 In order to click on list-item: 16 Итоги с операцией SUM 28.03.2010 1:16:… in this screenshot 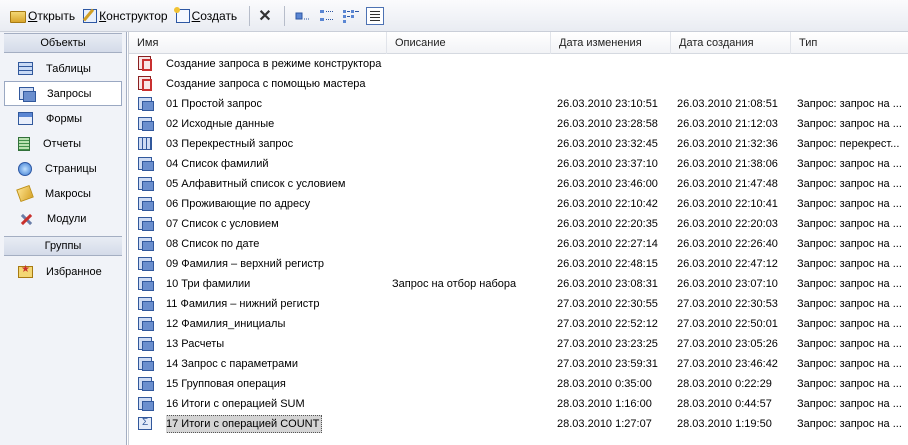, I will do `click(518, 404)`.